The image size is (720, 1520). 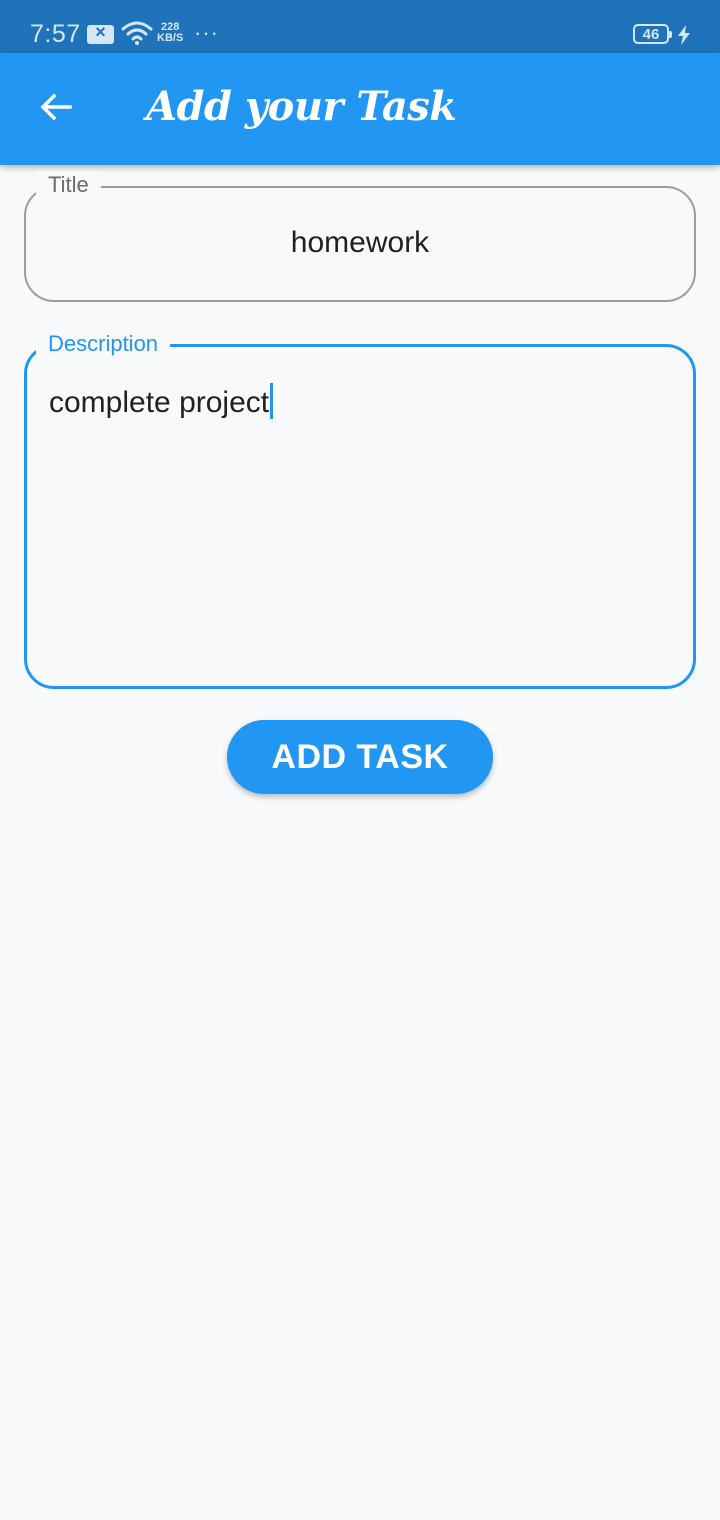 What do you see at coordinates (301, 106) in the screenshot?
I see `page-title: Add your Task` at bounding box center [301, 106].